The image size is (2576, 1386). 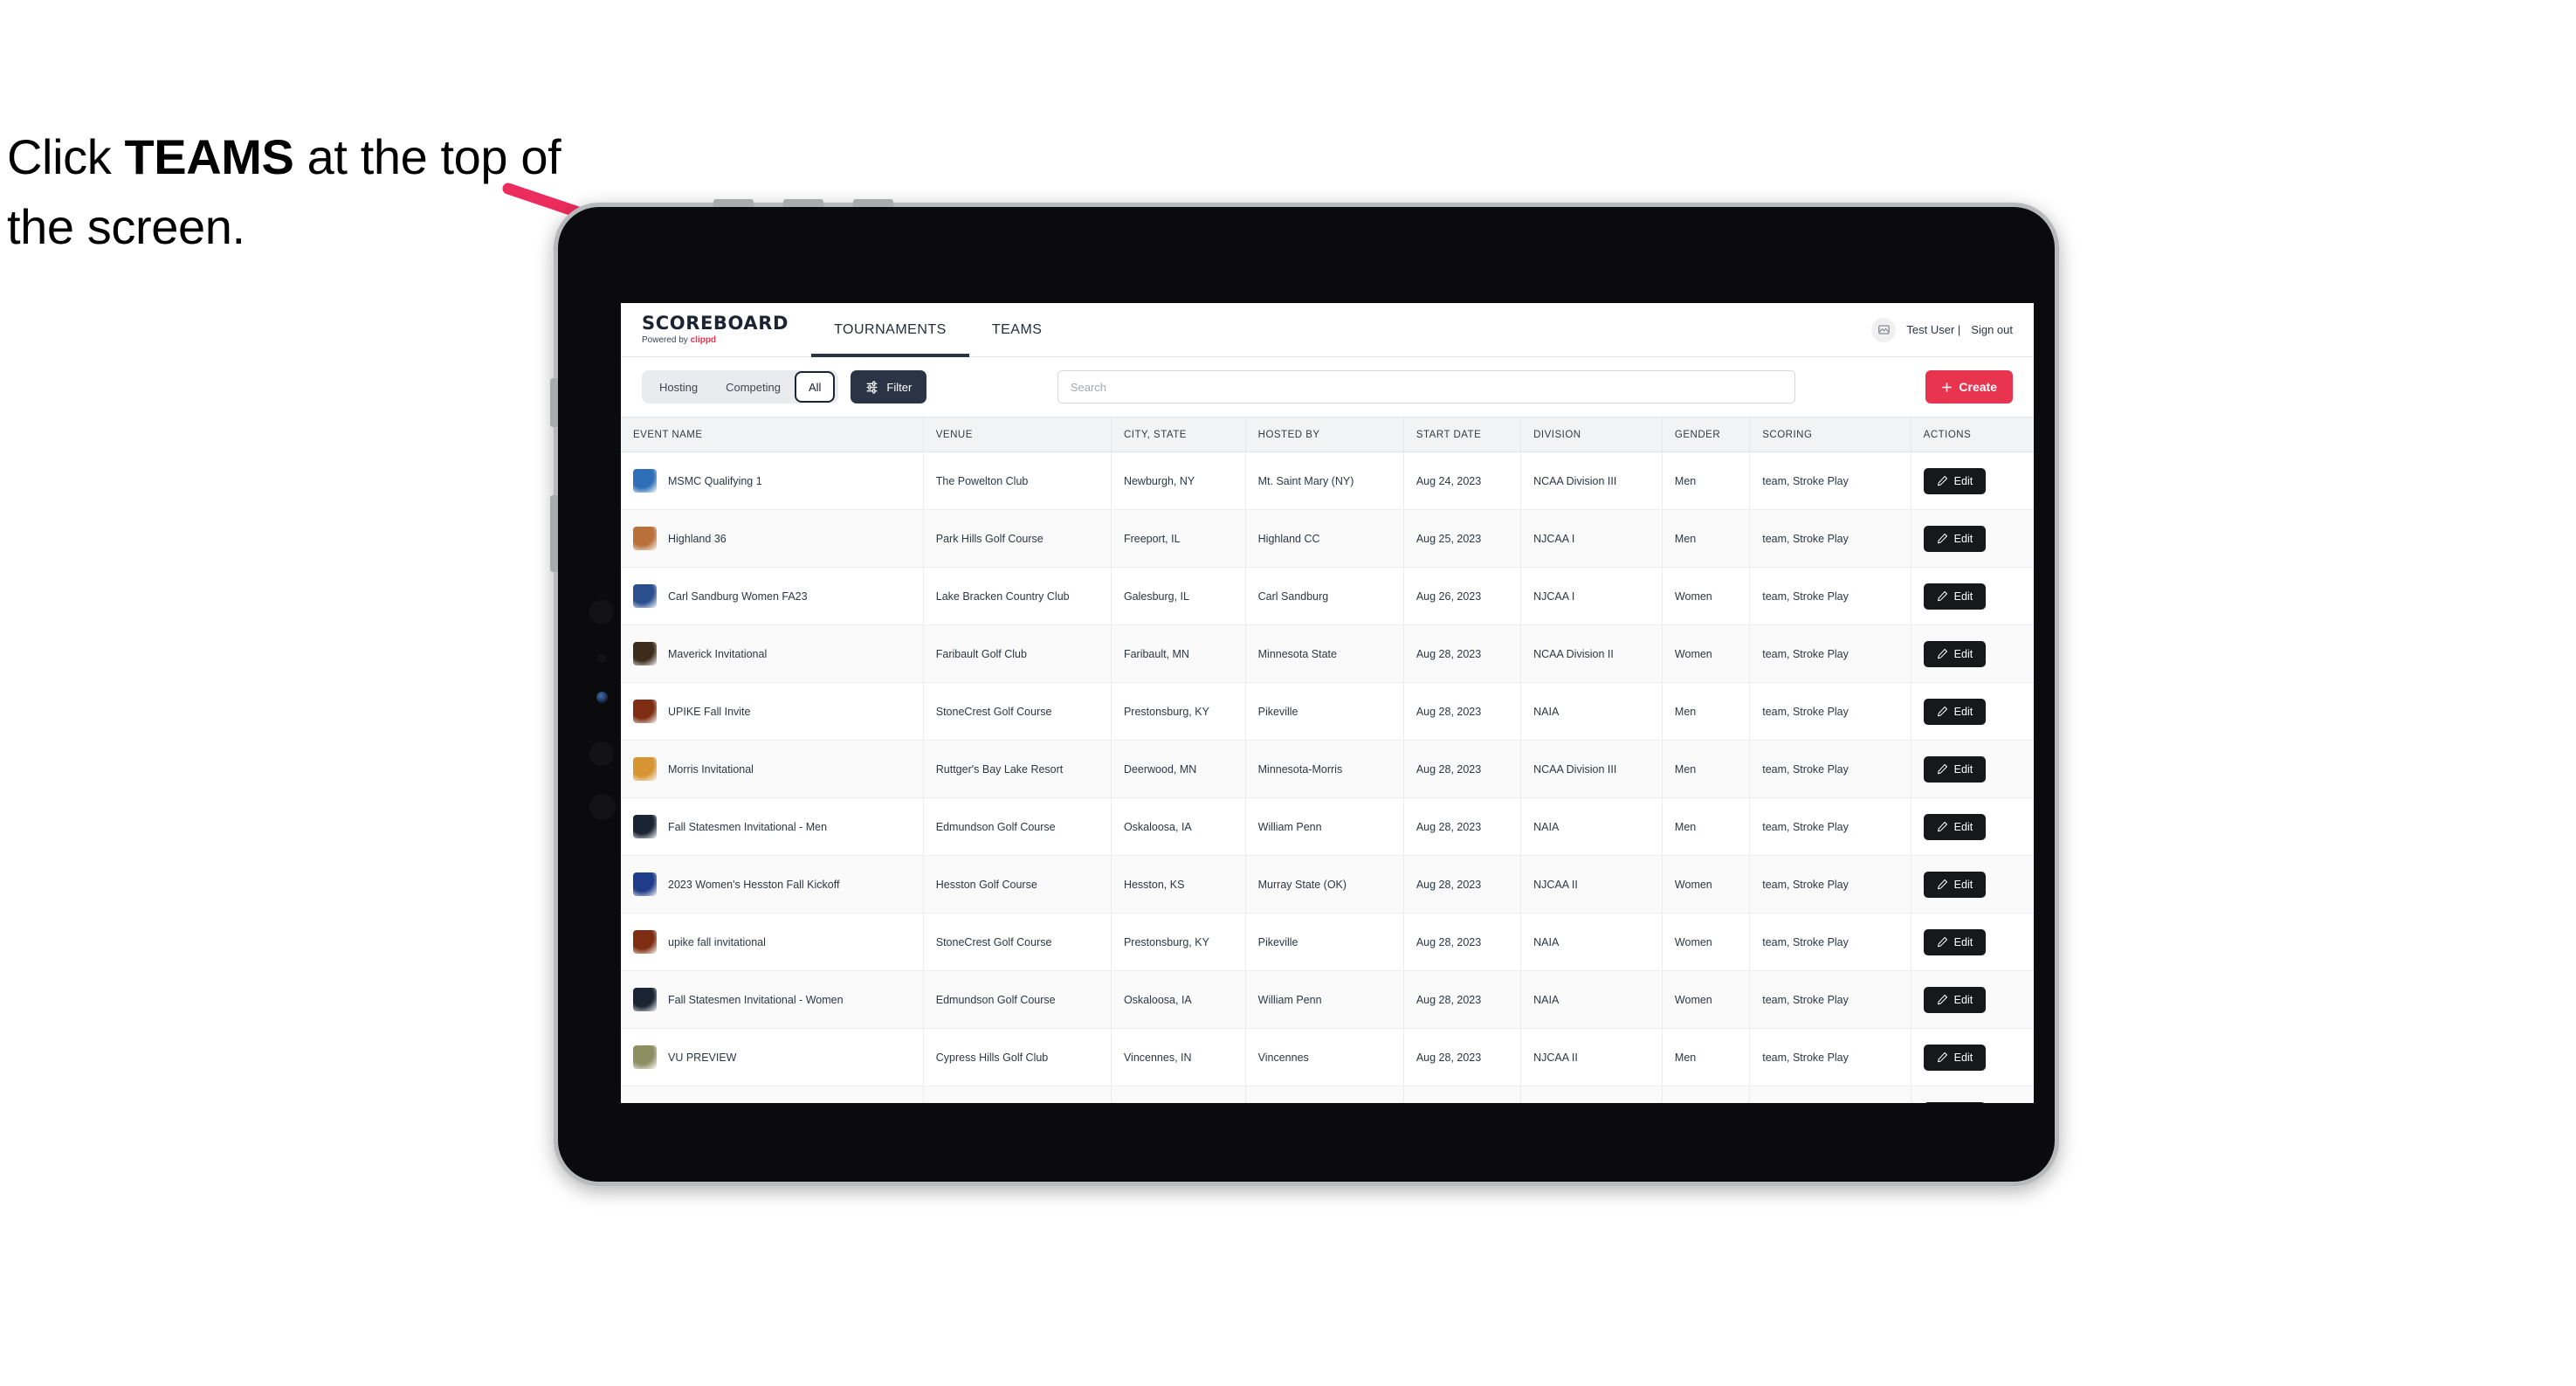 I want to click on cell-date: Aug 28, 2023, so click(x=1462, y=942).